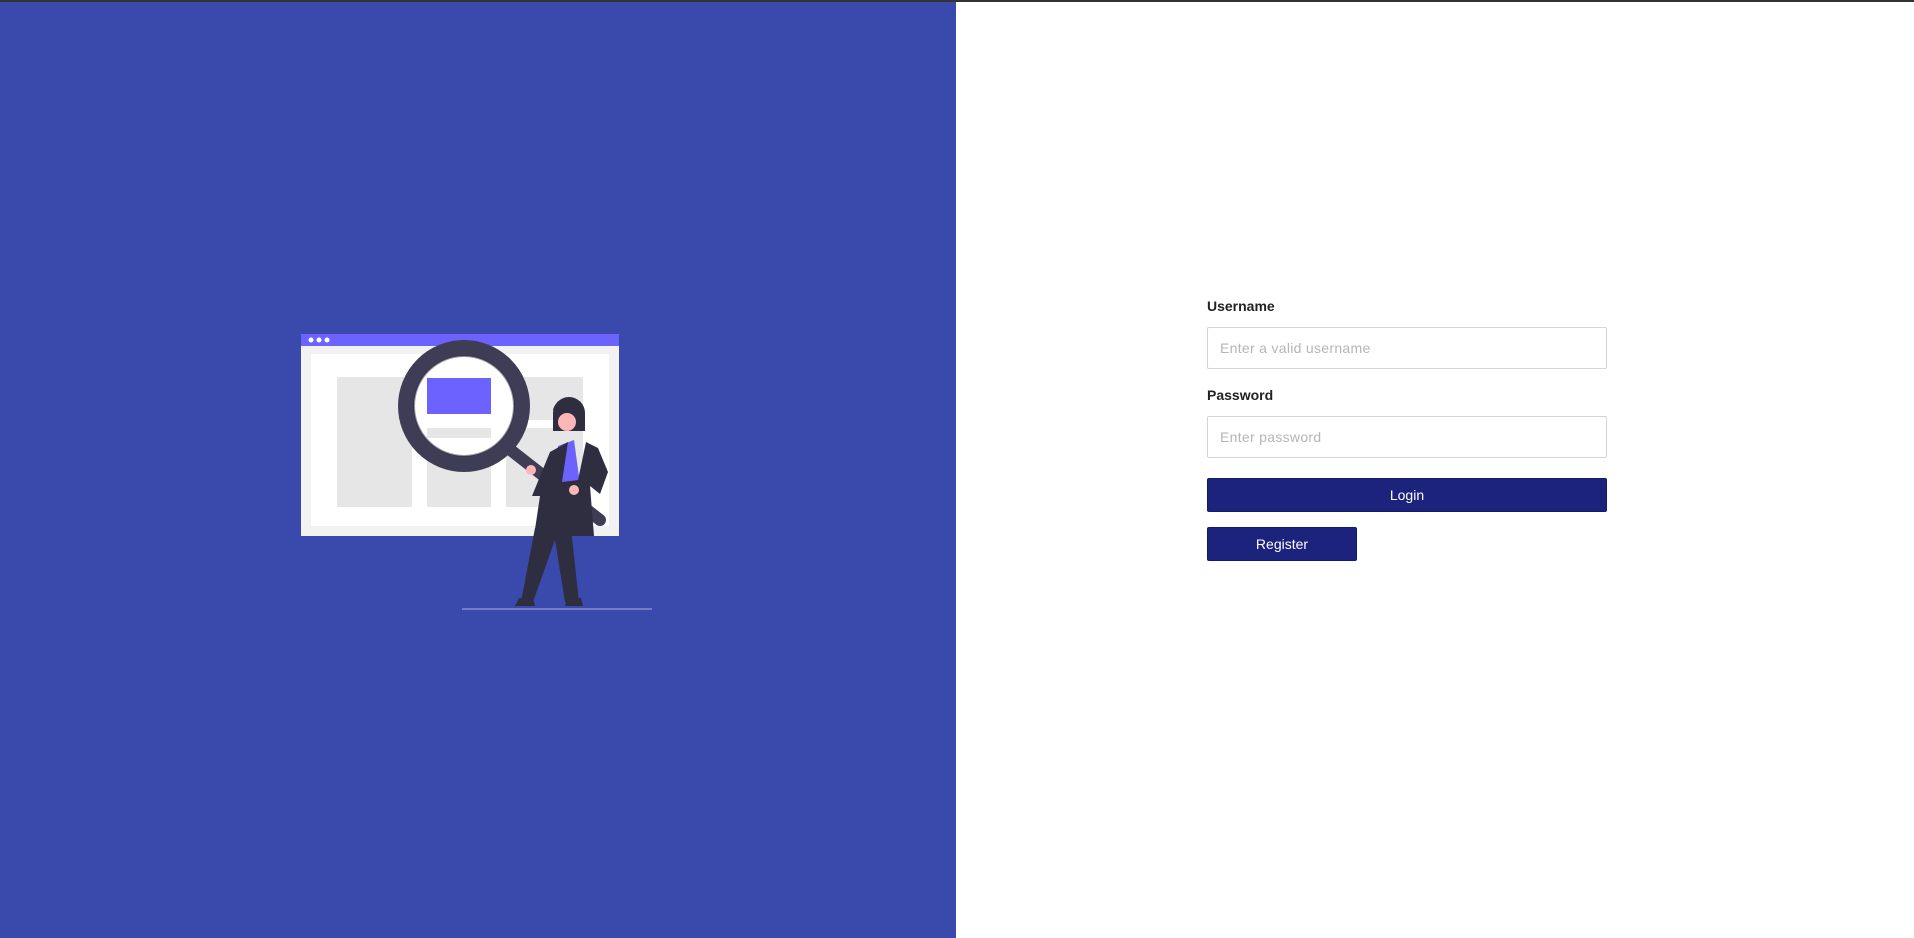  I want to click on login-form: Username Password Login Register, so click(1407, 429).